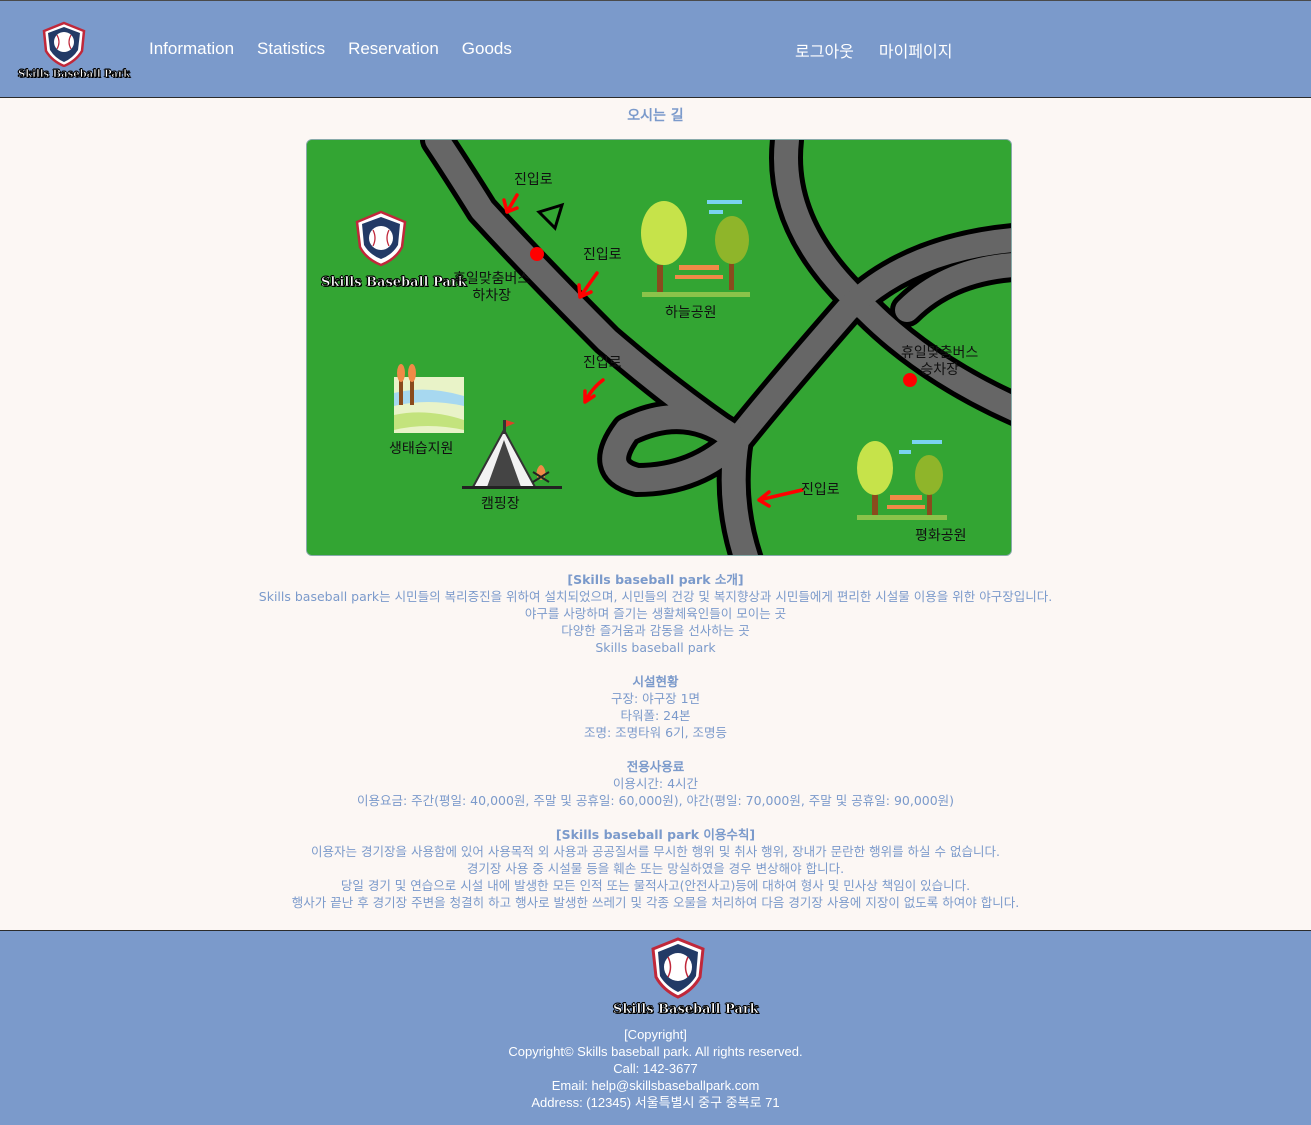 The width and height of the screenshot is (1311, 1125). I want to click on facilities-title: 시설현황, so click(655, 681).